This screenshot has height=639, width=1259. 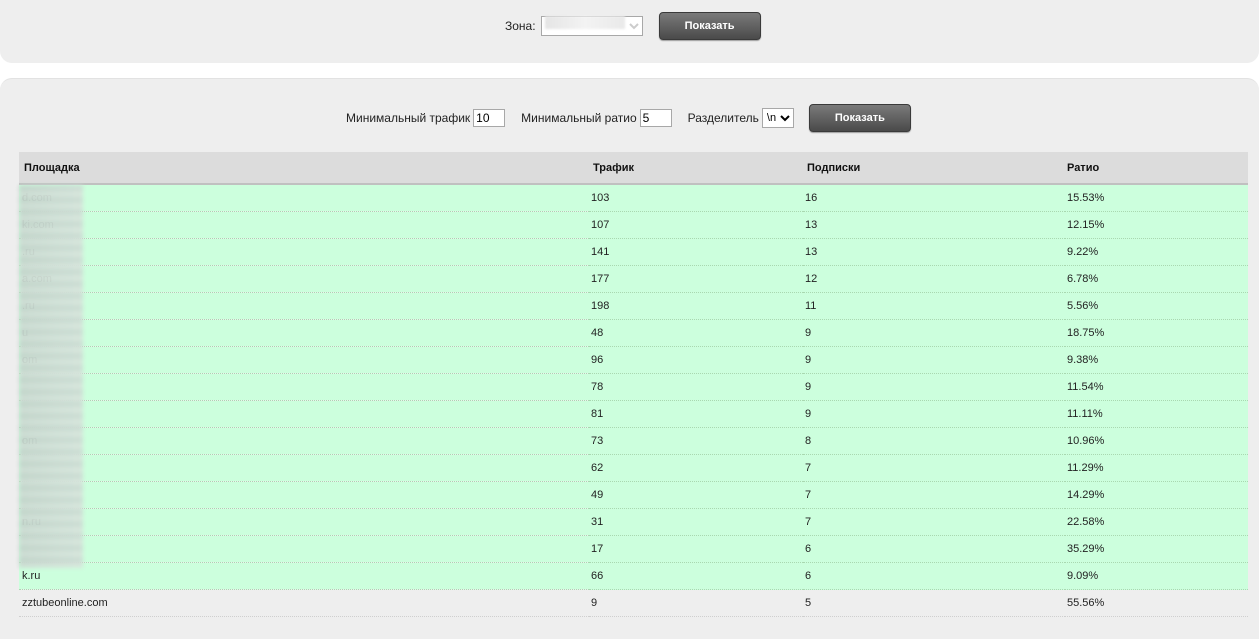 I want to click on table-row: om 73 8 10.96%, so click(x=633, y=441).